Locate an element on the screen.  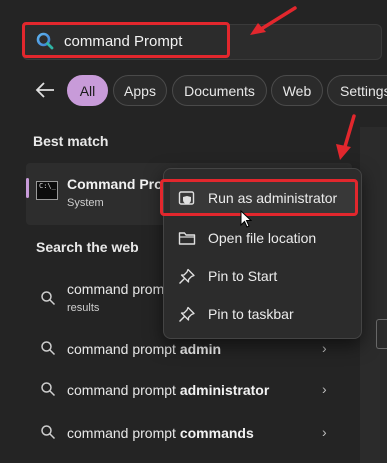
best-match-heading: Best match is located at coordinates (71, 141).